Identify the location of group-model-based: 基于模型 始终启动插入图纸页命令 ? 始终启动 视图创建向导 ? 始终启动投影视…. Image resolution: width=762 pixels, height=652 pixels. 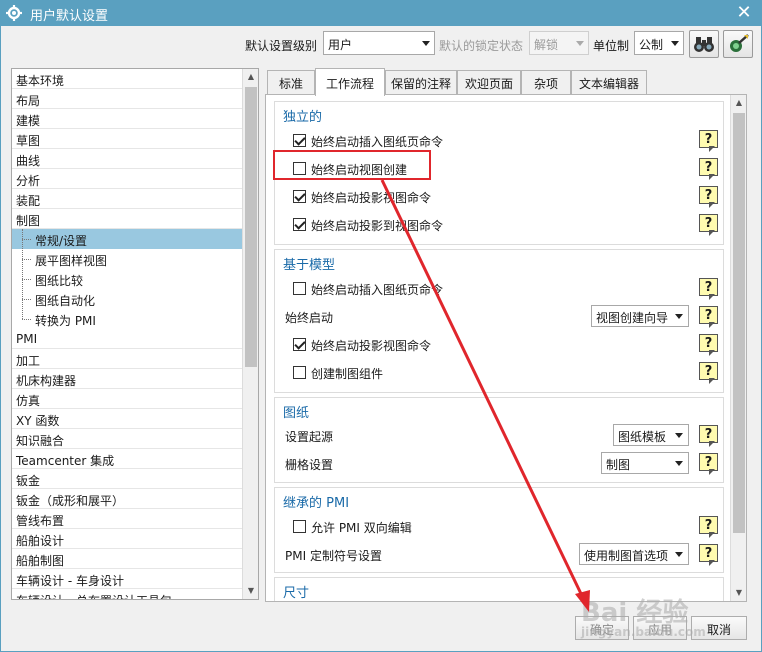
(499, 321).